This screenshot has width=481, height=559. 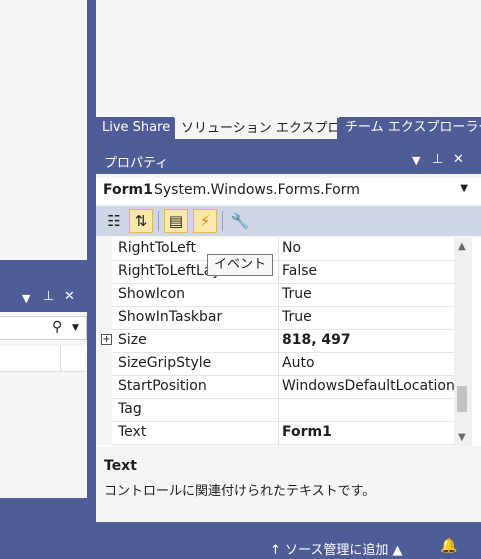 What do you see at coordinates (141, 221) in the screenshot?
I see `alphabetical-icon: ⇅` at bounding box center [141, 221].